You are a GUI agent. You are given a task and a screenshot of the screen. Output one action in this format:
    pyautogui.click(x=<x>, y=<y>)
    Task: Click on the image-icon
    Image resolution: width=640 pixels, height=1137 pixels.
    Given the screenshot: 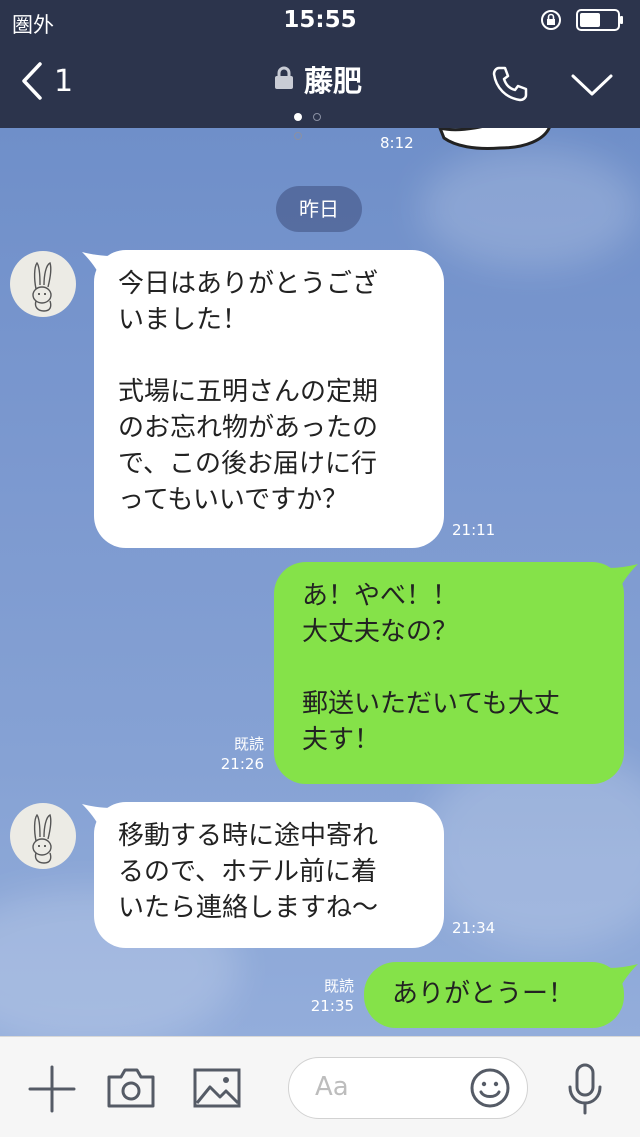 What is the action you would take?
    pyautogui.click(x=217, y=1088)
    